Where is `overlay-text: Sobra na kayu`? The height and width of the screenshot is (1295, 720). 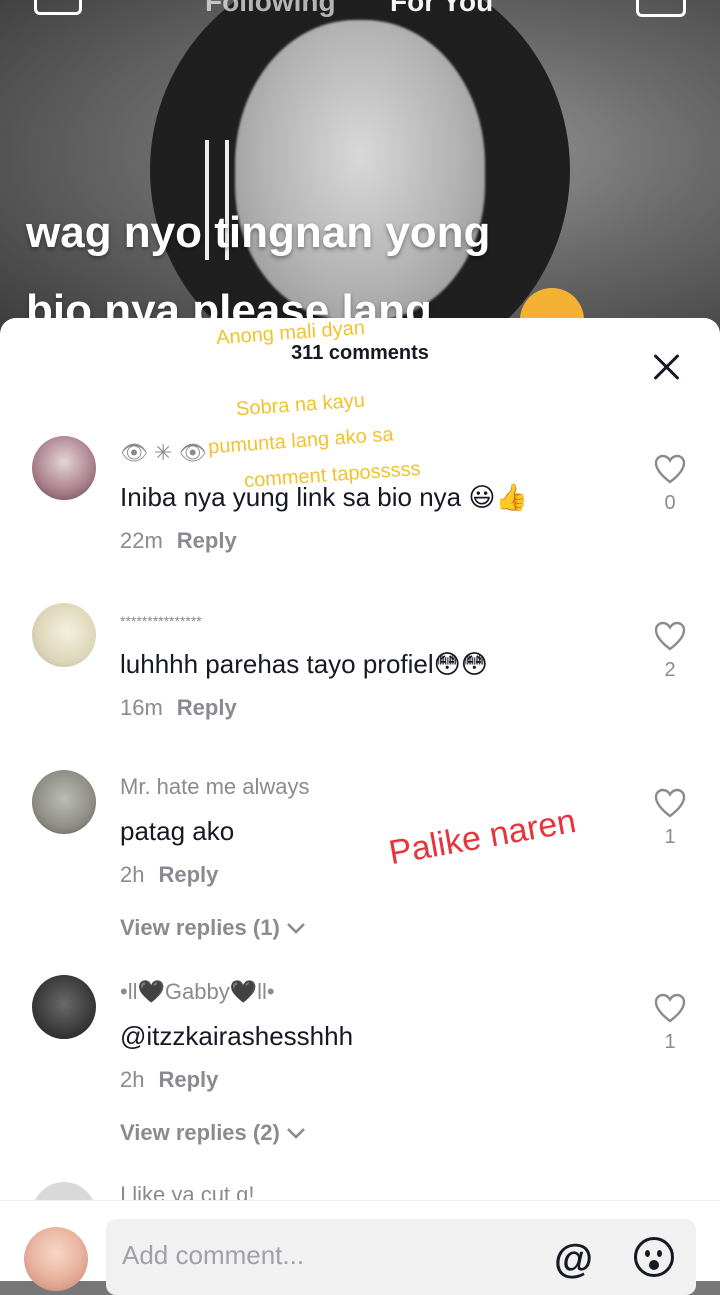
overlay-text: Sobra na kayu is located at coordinates (300, 405).